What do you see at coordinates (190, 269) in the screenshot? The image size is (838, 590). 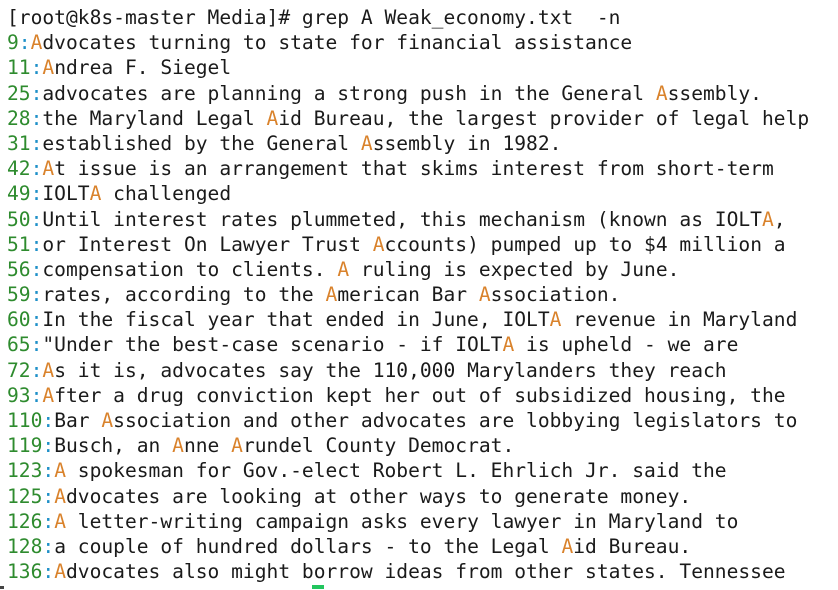 I see `line-text: compensation to clients.` at bounding box center [190, 269].